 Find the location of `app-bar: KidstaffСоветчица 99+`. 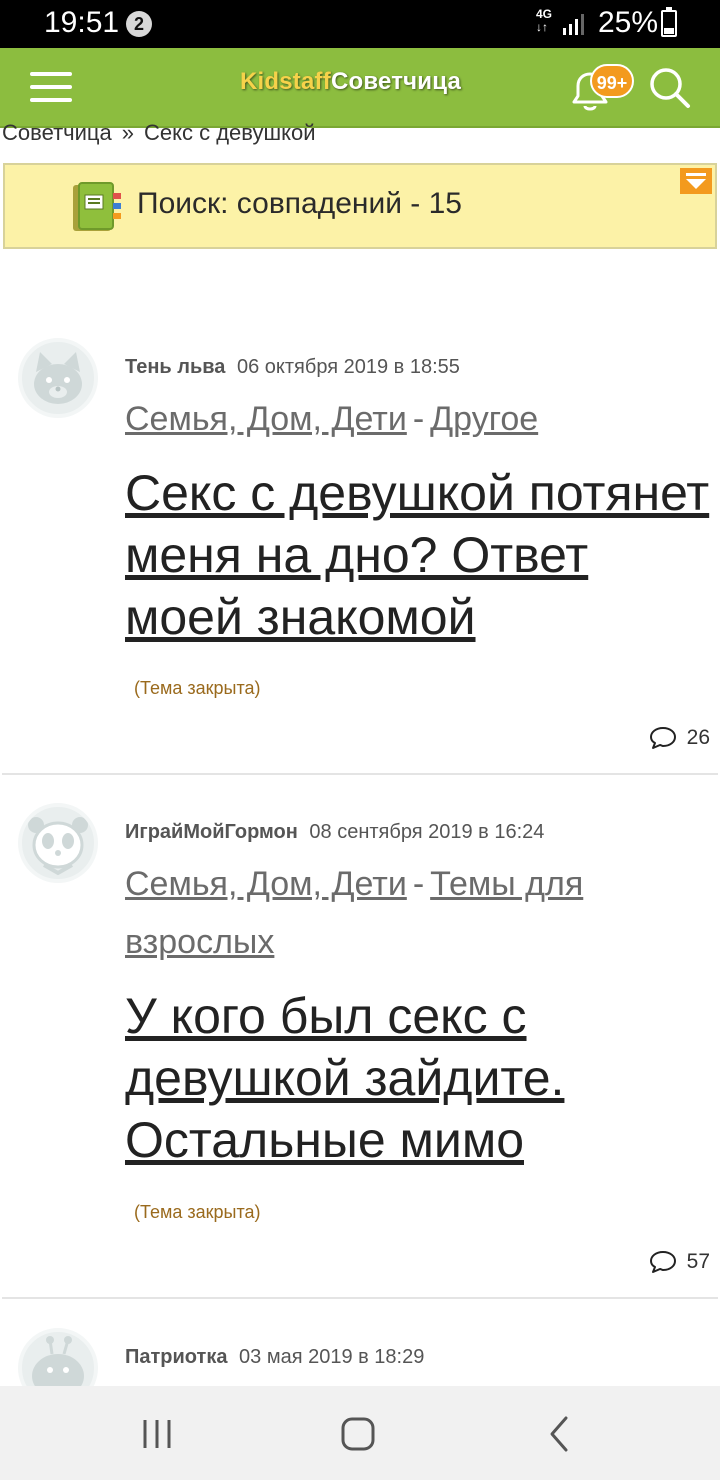

app-bar: KidstaffСоветчица 99+ is located at coordinates (360, 88).